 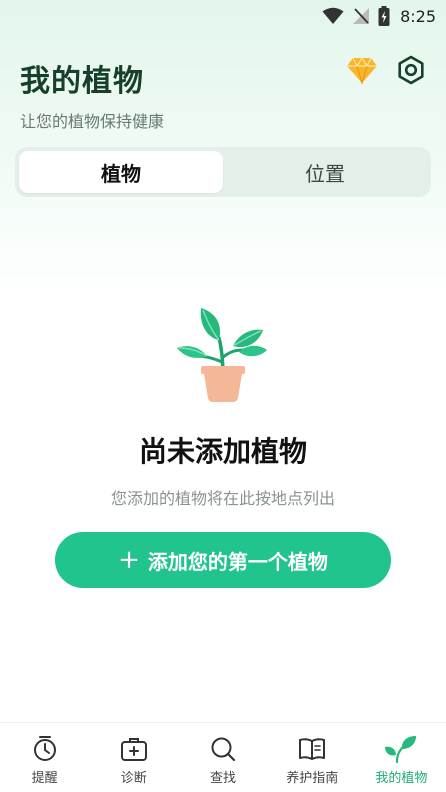 What do you see at coordinates (222, 451) in the screenshot?
I see `empty-state-title: 尚未添加植物` at bounding box center [222, 451].